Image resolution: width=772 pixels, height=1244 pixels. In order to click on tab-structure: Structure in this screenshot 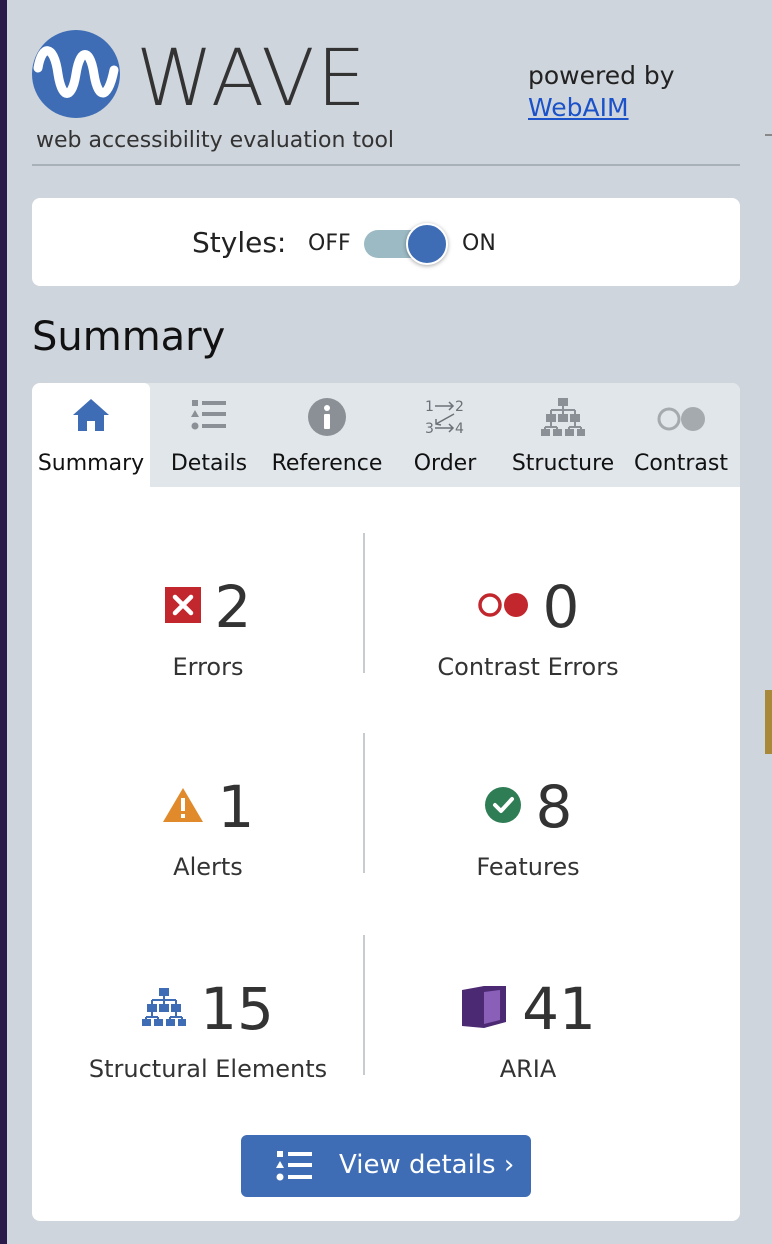, I will do `click(563, 435)`.